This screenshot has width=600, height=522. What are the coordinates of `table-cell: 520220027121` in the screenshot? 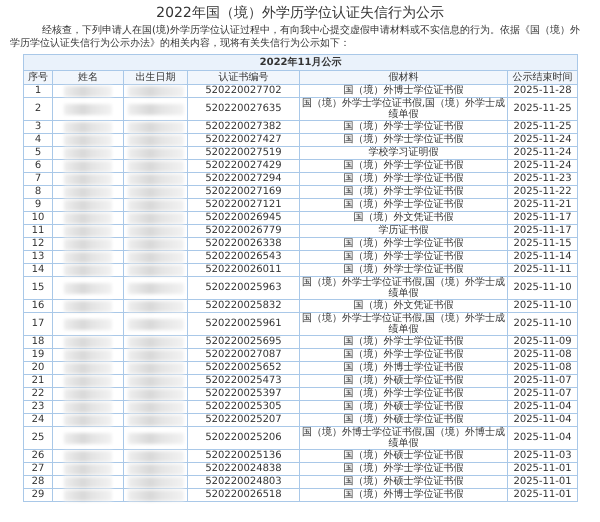 It's located at (244, 205).